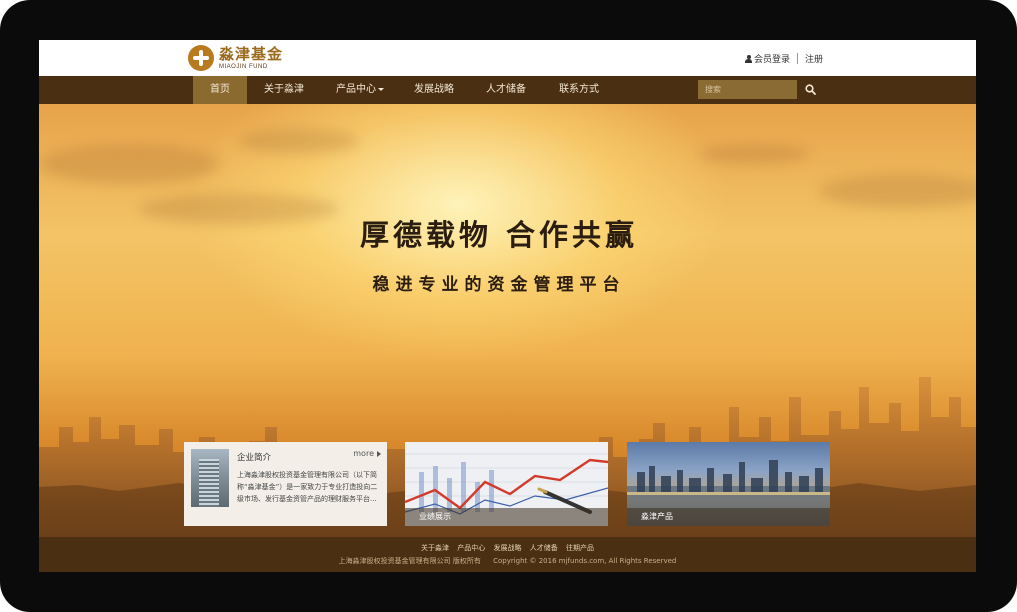 The height and width of the screenshot is (612, 1017). I want to click on user-links: 会员登录 注册, so click(784, 58).